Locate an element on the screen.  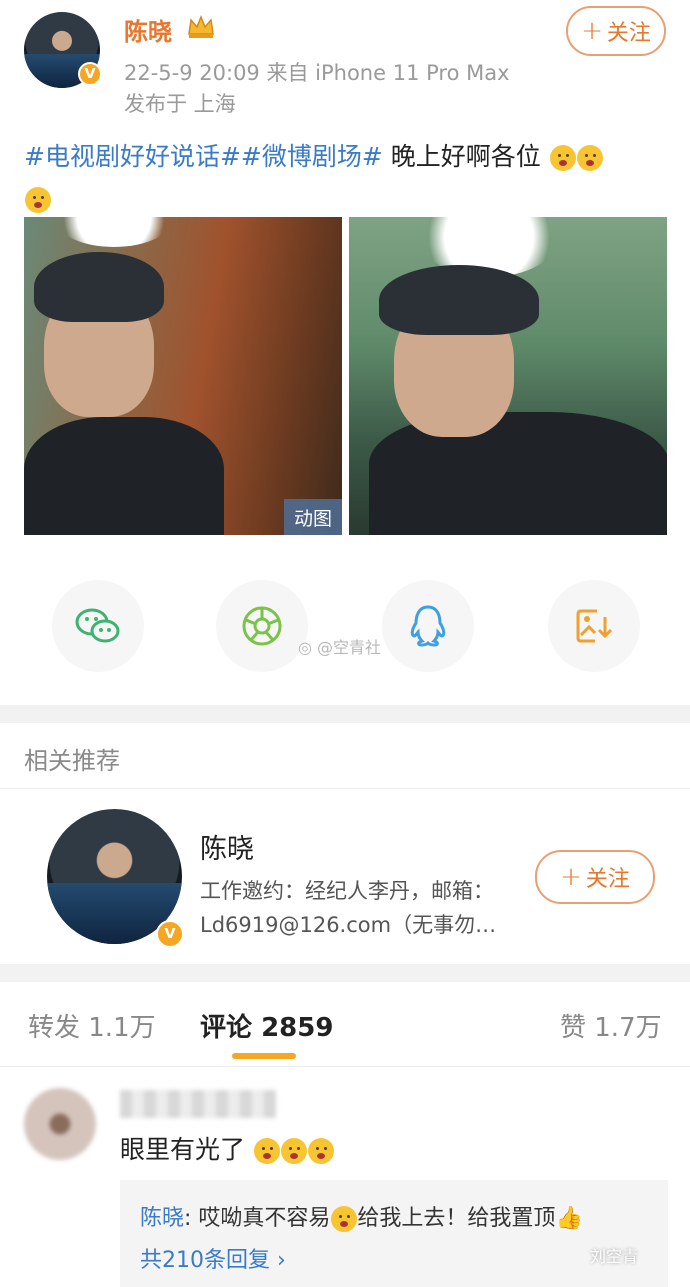
author-name: 陈晓 is located at coordinates (148, 29).